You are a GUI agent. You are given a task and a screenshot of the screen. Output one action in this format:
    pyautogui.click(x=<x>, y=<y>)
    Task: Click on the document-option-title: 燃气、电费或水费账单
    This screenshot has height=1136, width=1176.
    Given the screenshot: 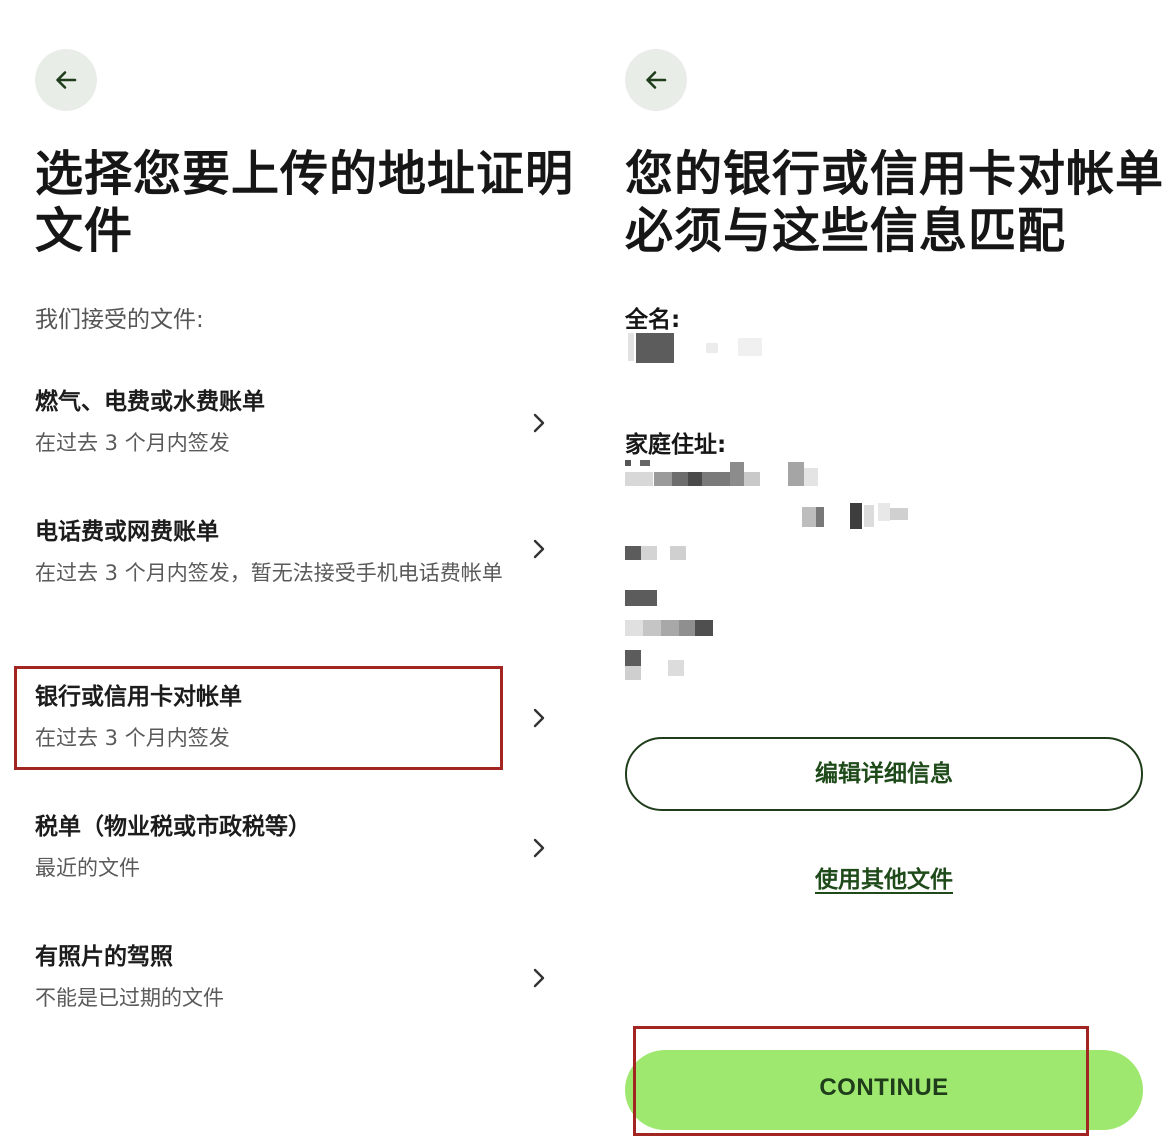 What is the action you would take?
    pyautogui.click(x=150, y=402)
    